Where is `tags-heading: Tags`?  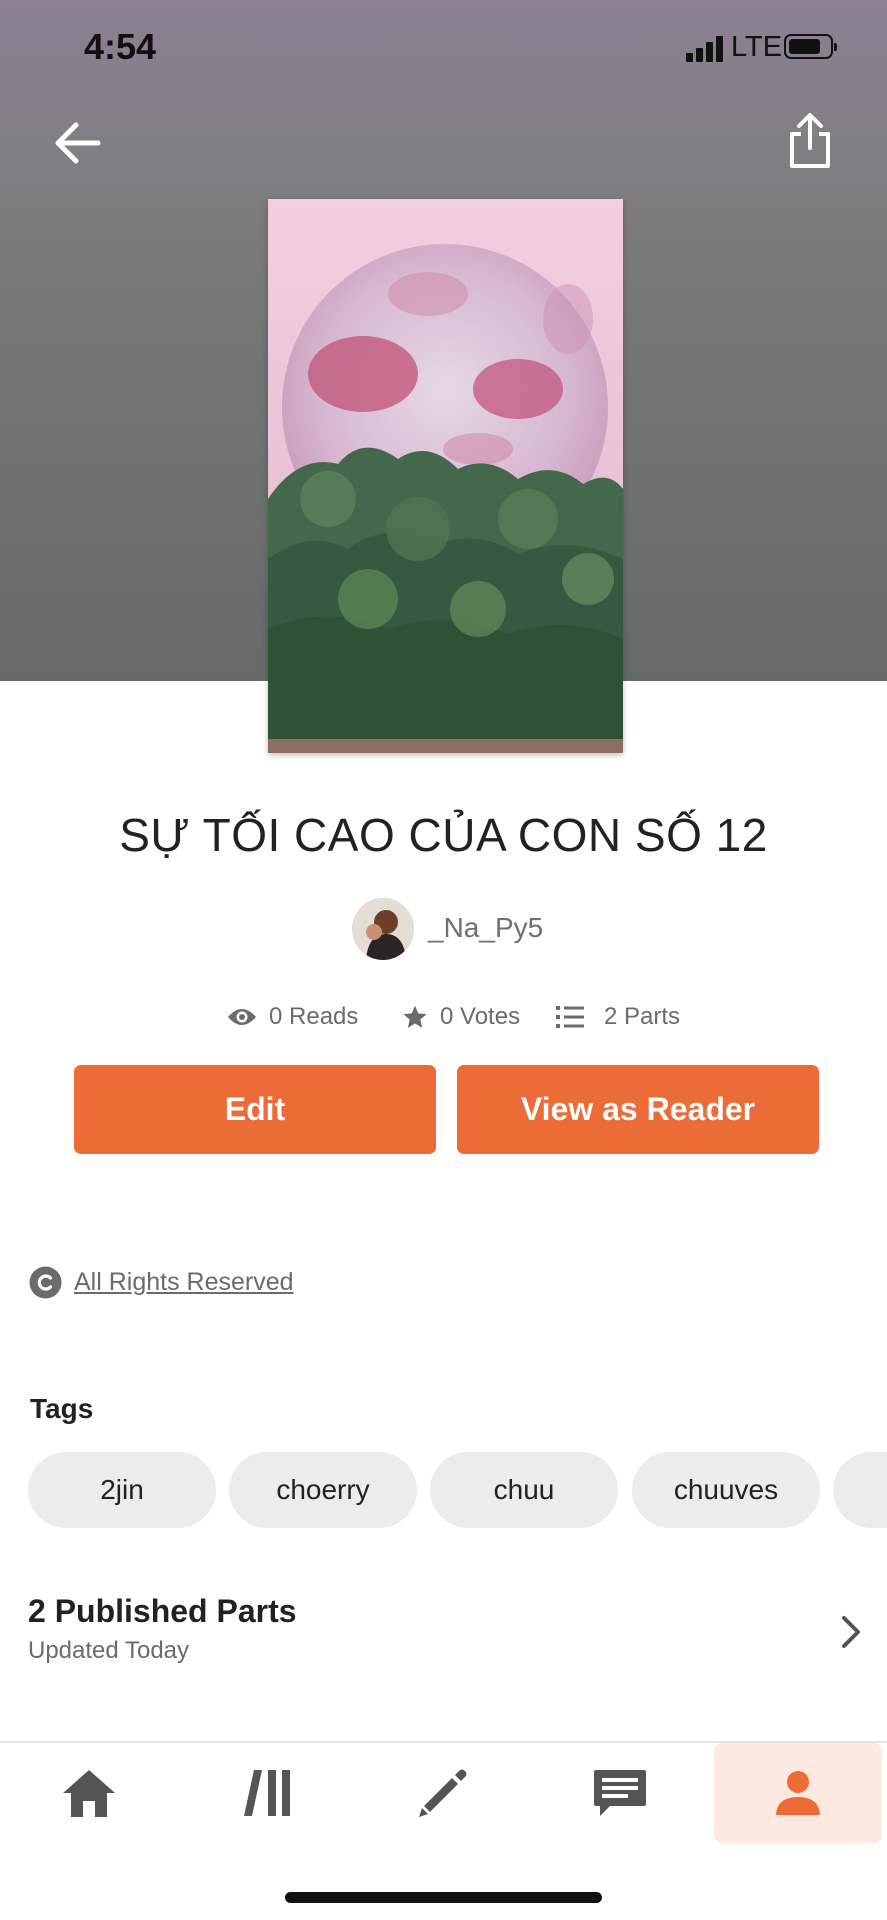 tags-heading: Tags is located at coordinates (62, 1408).